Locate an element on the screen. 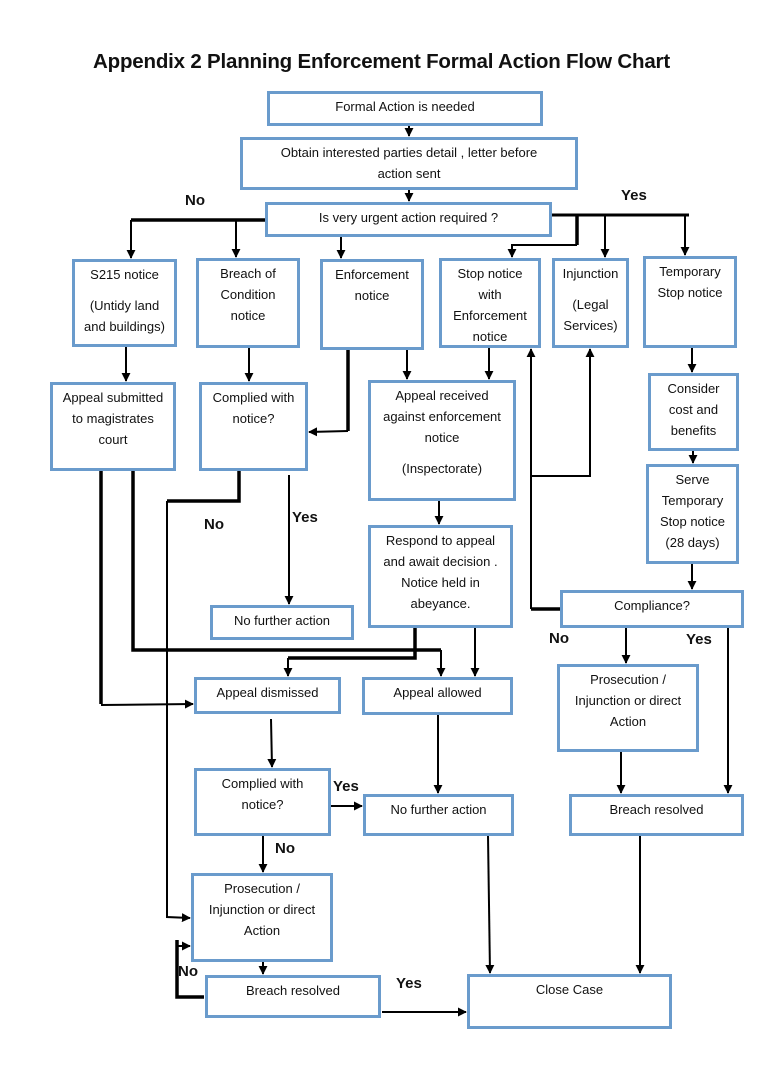  node-compliance: Compliance? is located at coordinates (652, 609).